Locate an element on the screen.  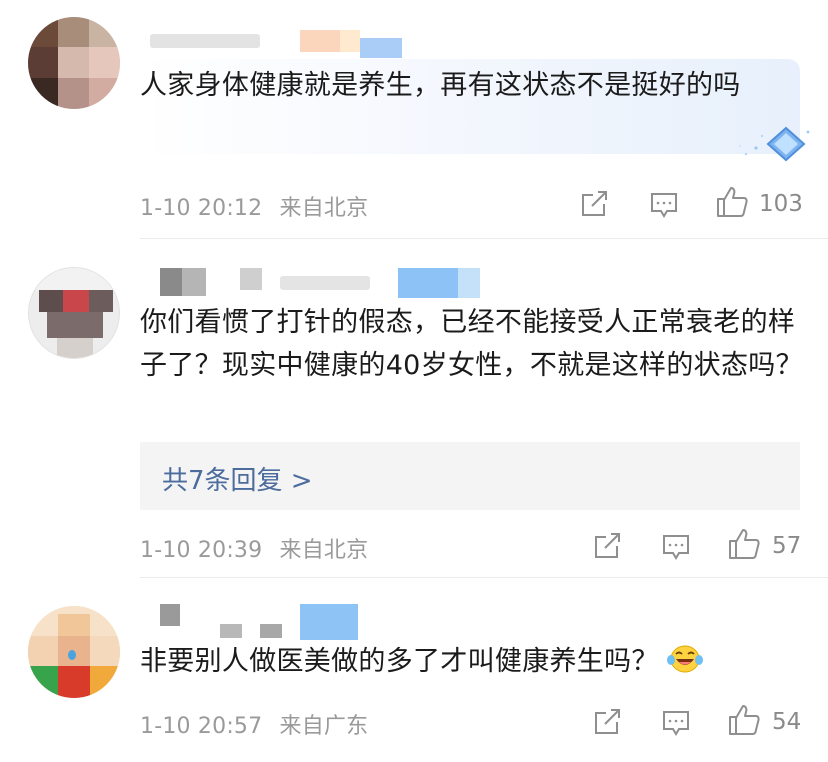
like-count: 57 is located at coordinates (787, 546).